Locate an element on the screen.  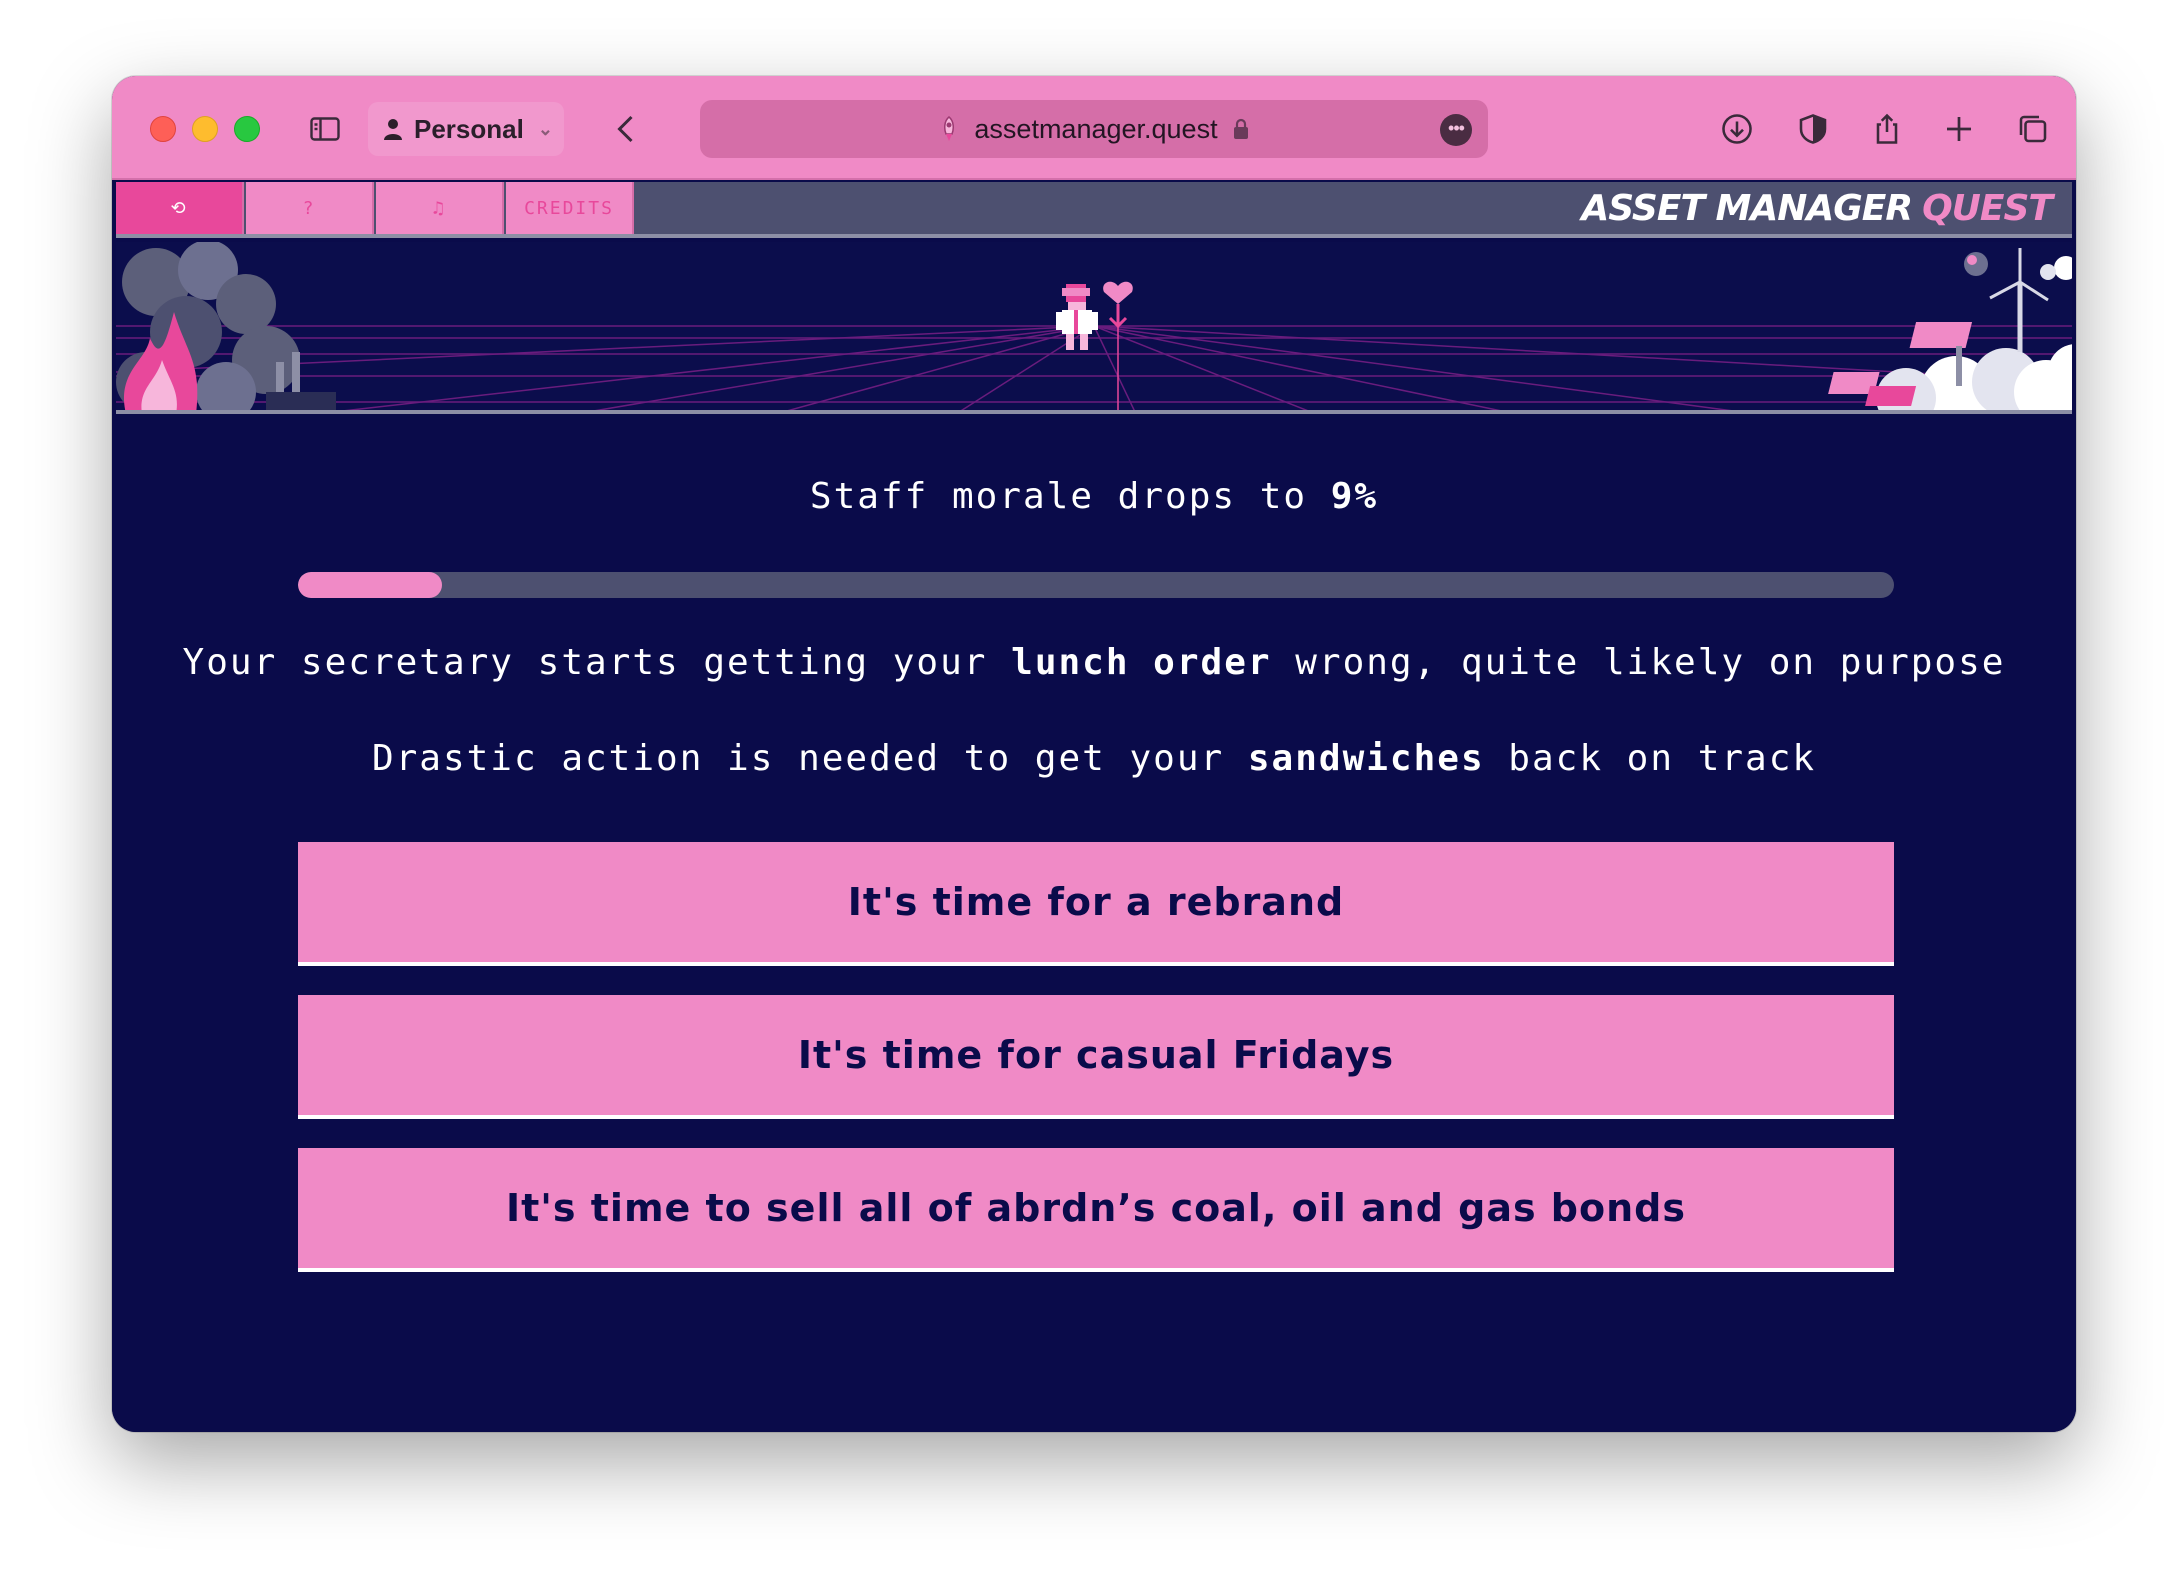
morale-value: 9% is located at coordinates (1354, 496).